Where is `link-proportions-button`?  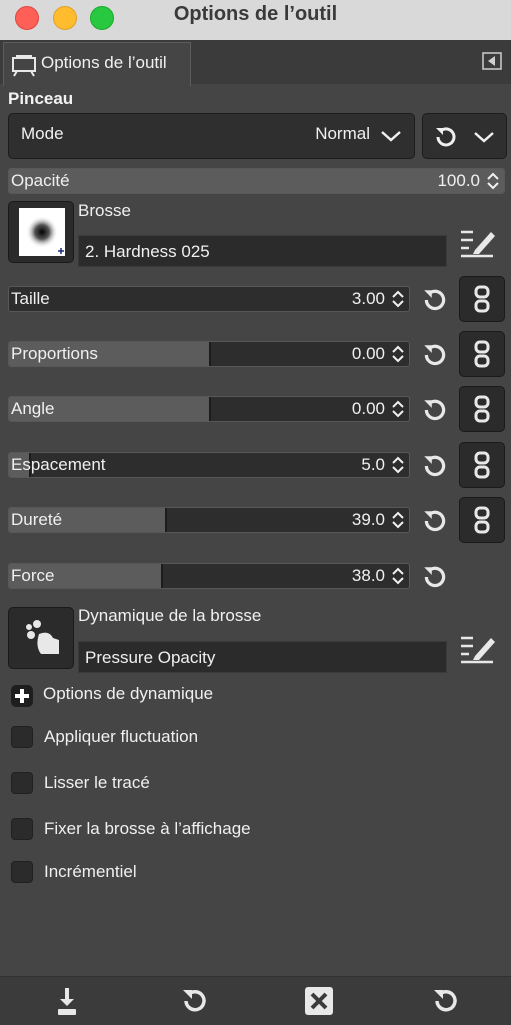 link-proportions-button is located at coordinates (482, 354).